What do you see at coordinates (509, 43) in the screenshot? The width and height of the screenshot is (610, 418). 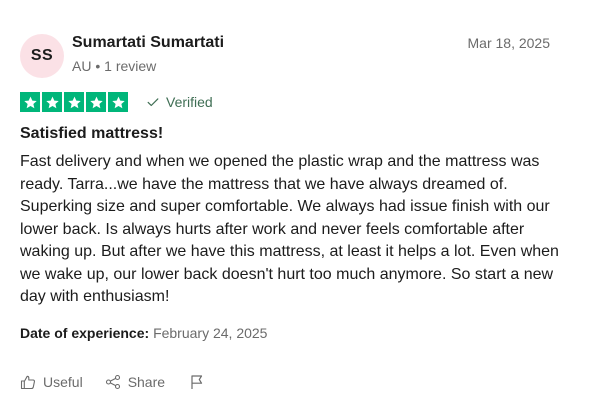 I see `review-date: Mar 18, 2025` at bounding box center [509, 43].